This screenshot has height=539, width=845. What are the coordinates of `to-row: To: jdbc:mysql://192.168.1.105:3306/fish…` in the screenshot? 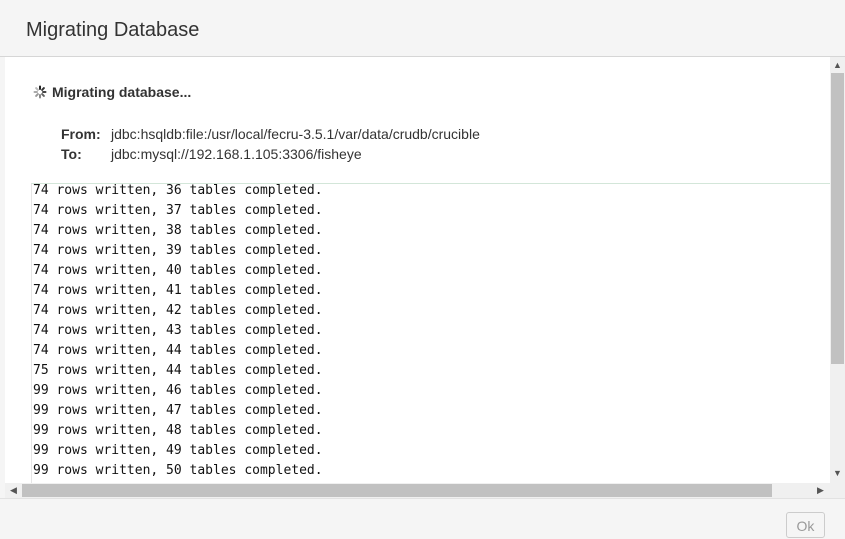 It's located at (270, 154).